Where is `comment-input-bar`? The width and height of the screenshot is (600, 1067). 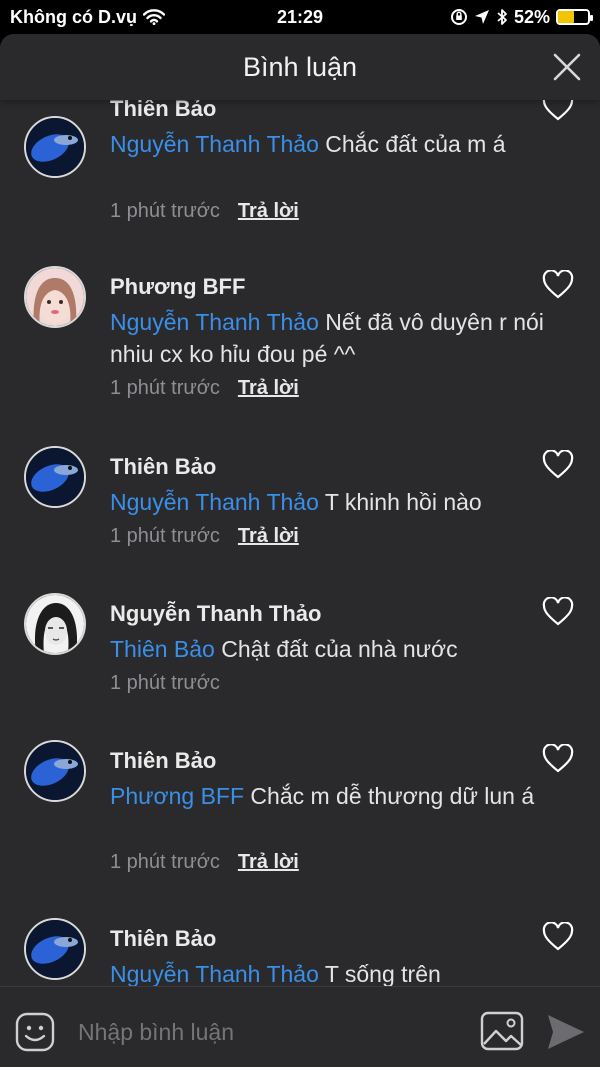 comment-input-bar is located at coordinates (300, 1026).